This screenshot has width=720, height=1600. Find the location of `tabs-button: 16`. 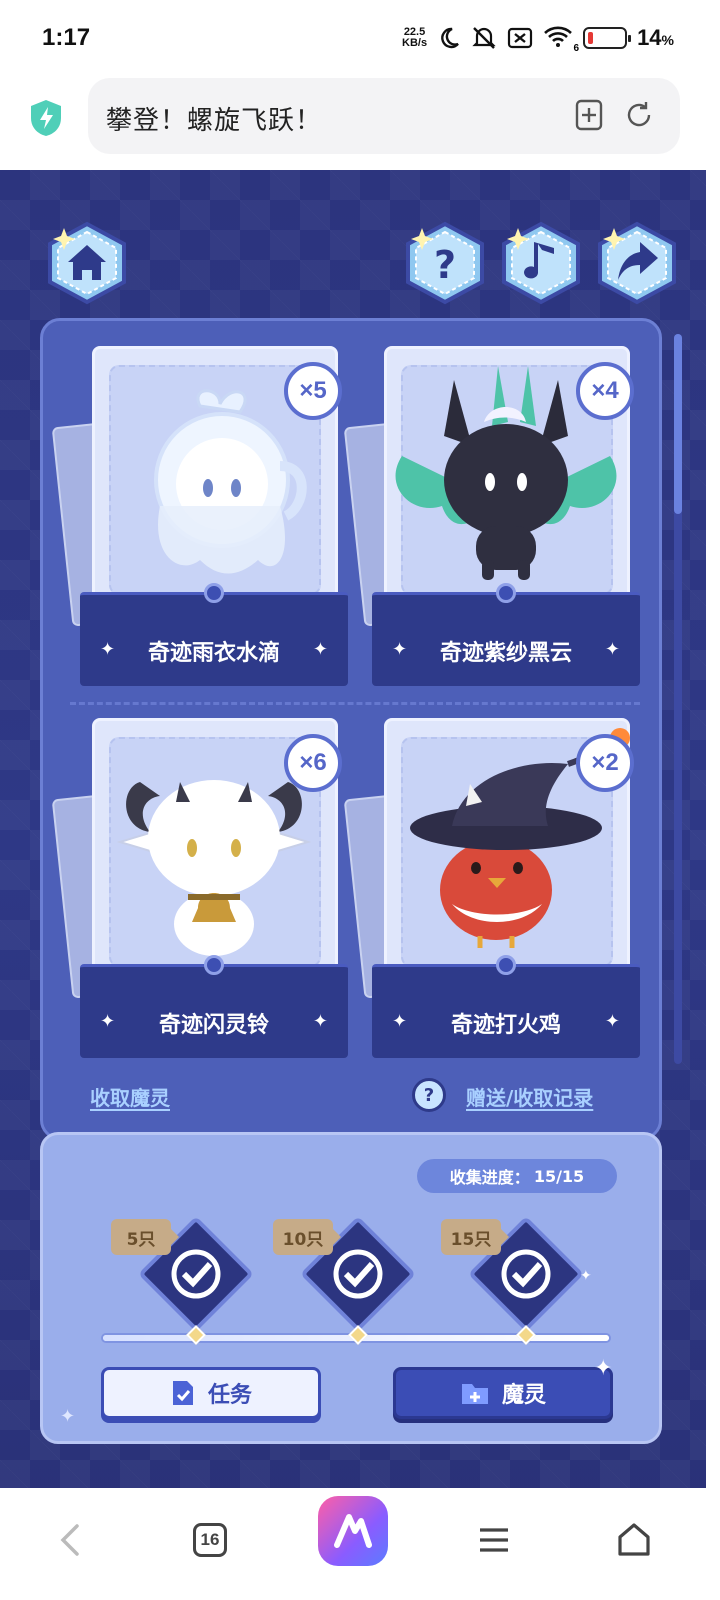

tabs-button: 16 is located at coordinates (210, 1540).